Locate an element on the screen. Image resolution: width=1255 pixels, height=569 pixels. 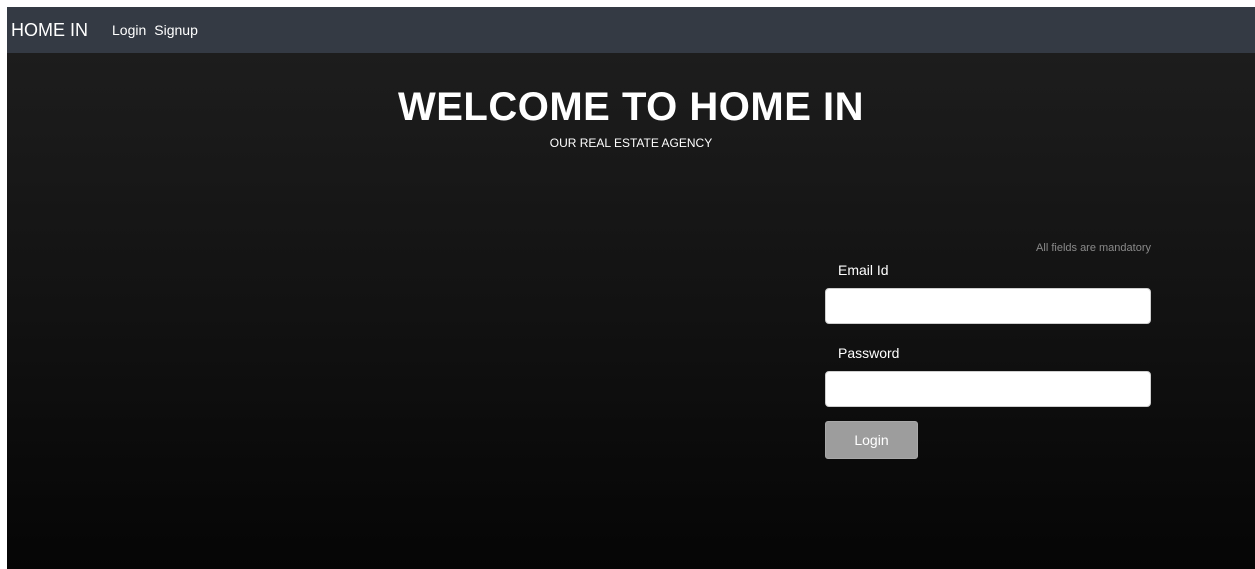
brand-link: HOME IN is located at coordinates (49, 30).